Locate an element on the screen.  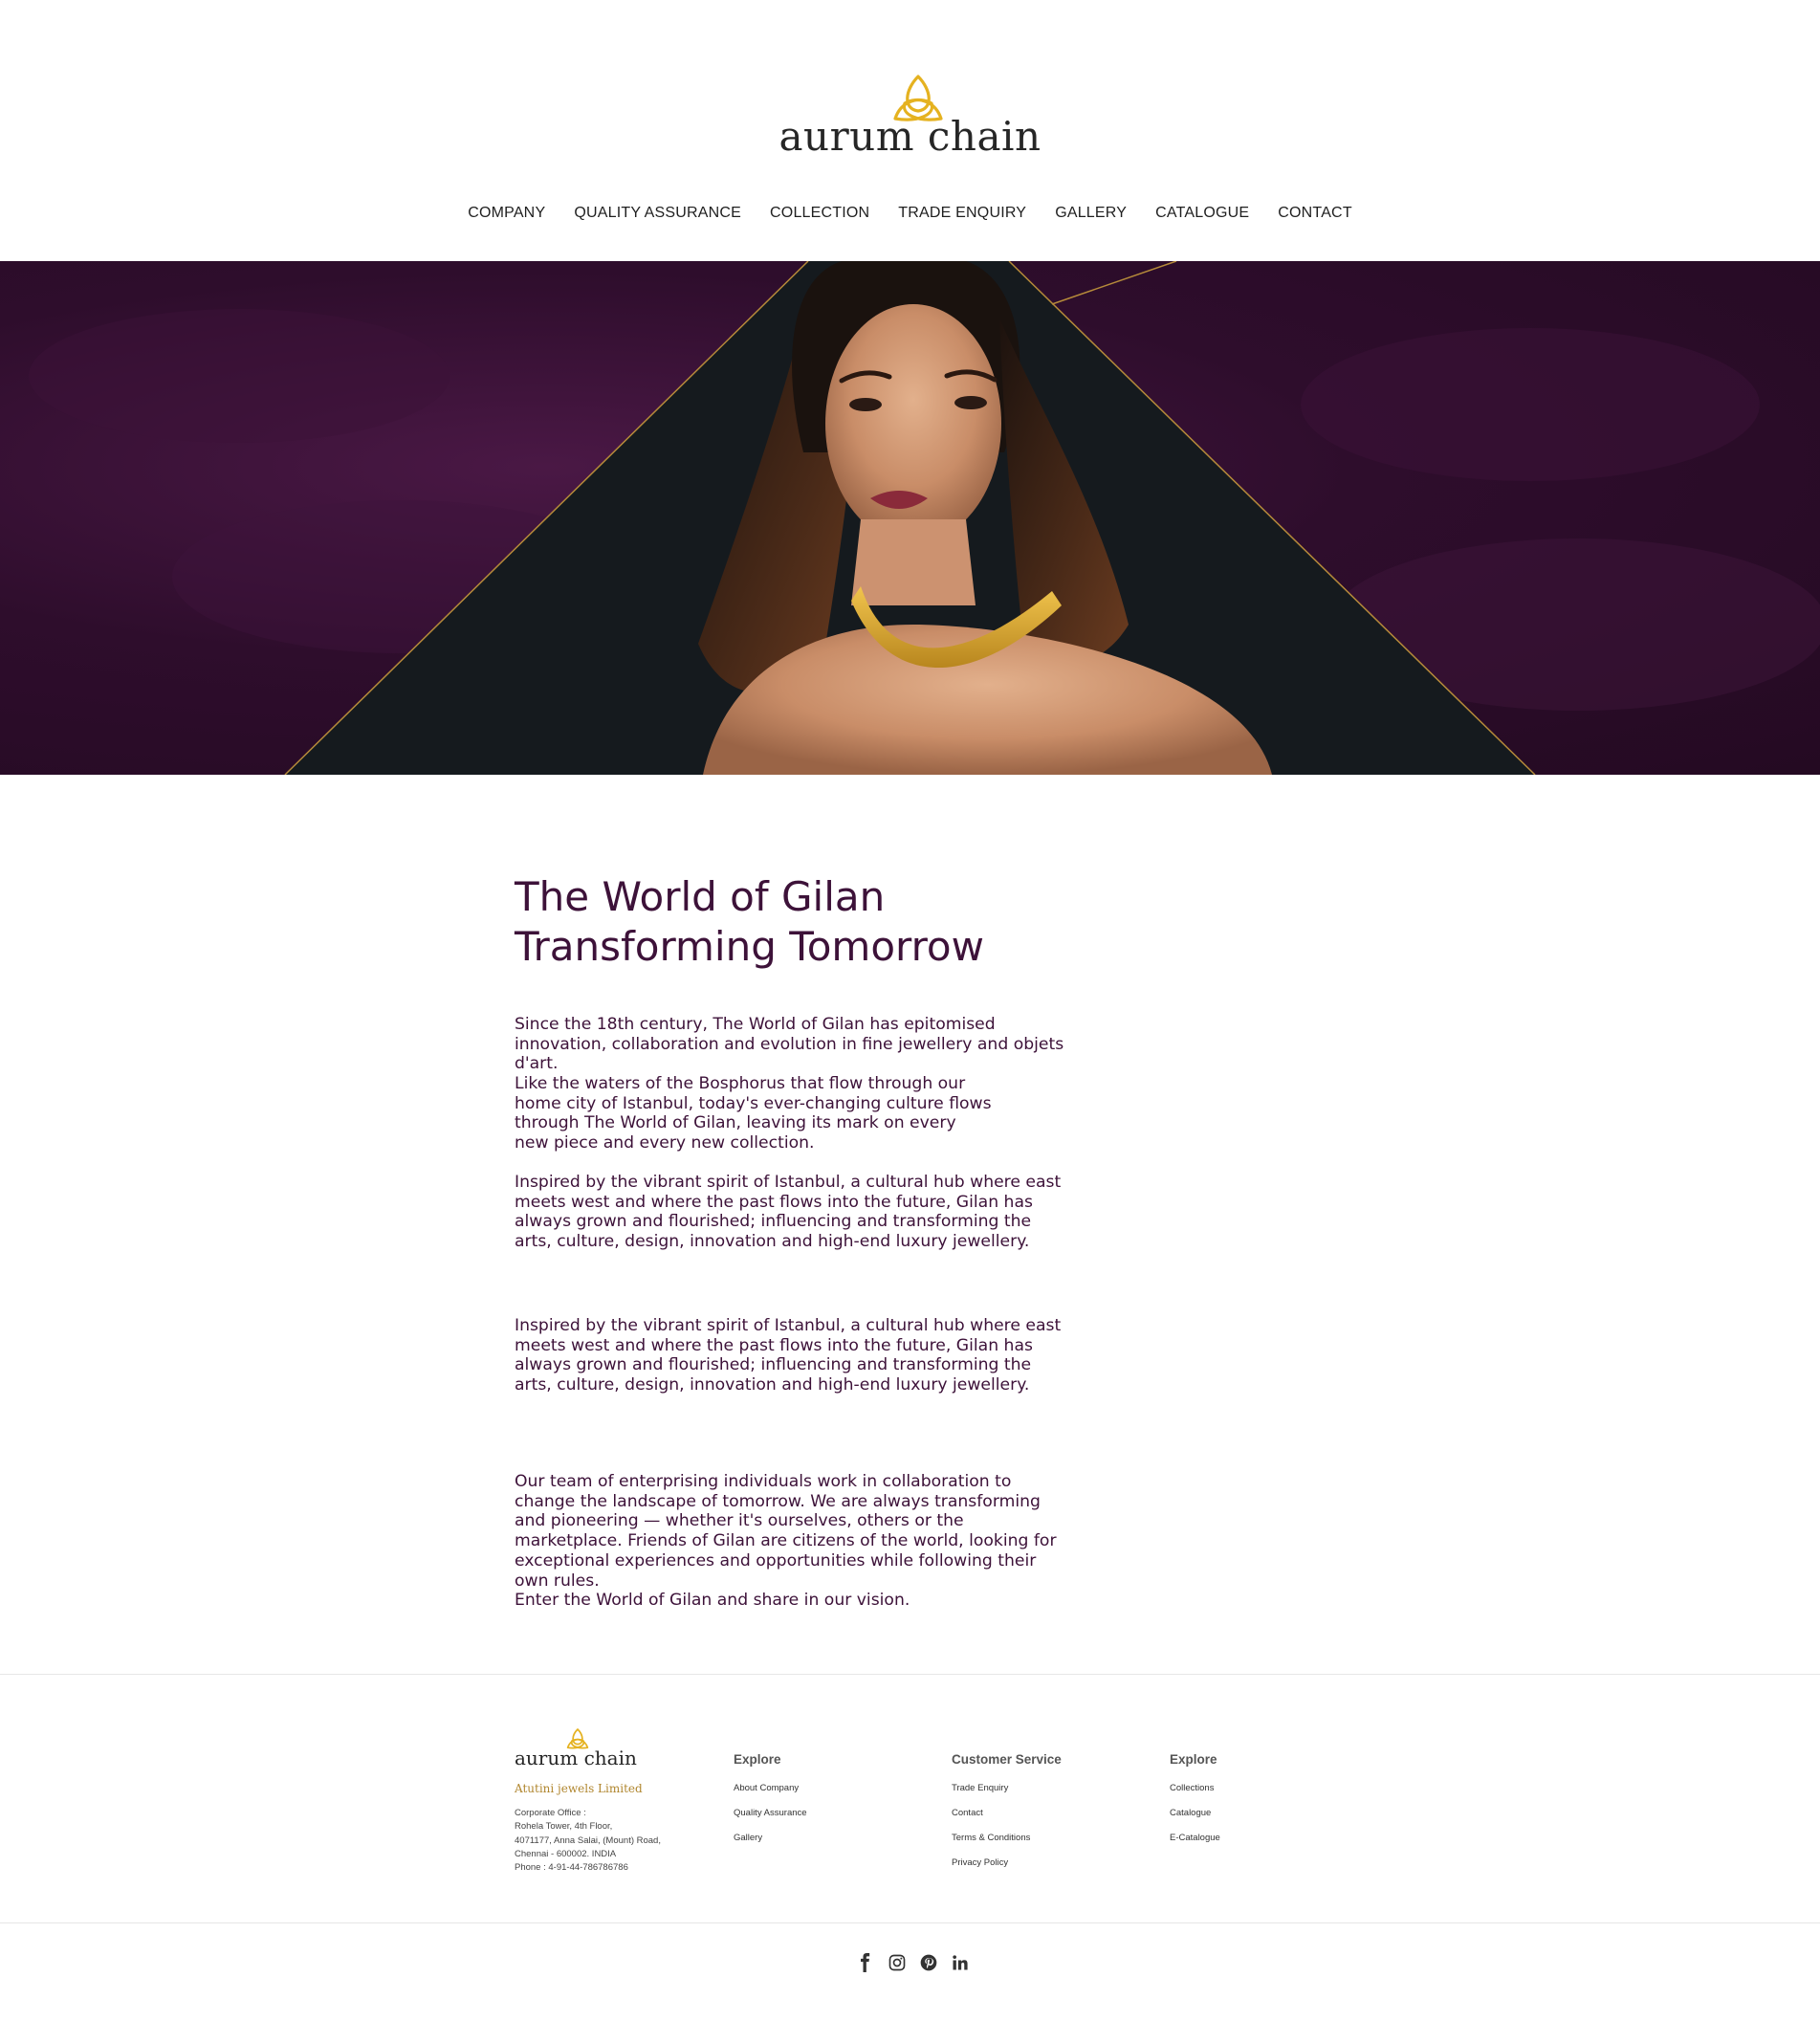
nav-item-collection: COLLECTION is located at coordinates (820, 213).